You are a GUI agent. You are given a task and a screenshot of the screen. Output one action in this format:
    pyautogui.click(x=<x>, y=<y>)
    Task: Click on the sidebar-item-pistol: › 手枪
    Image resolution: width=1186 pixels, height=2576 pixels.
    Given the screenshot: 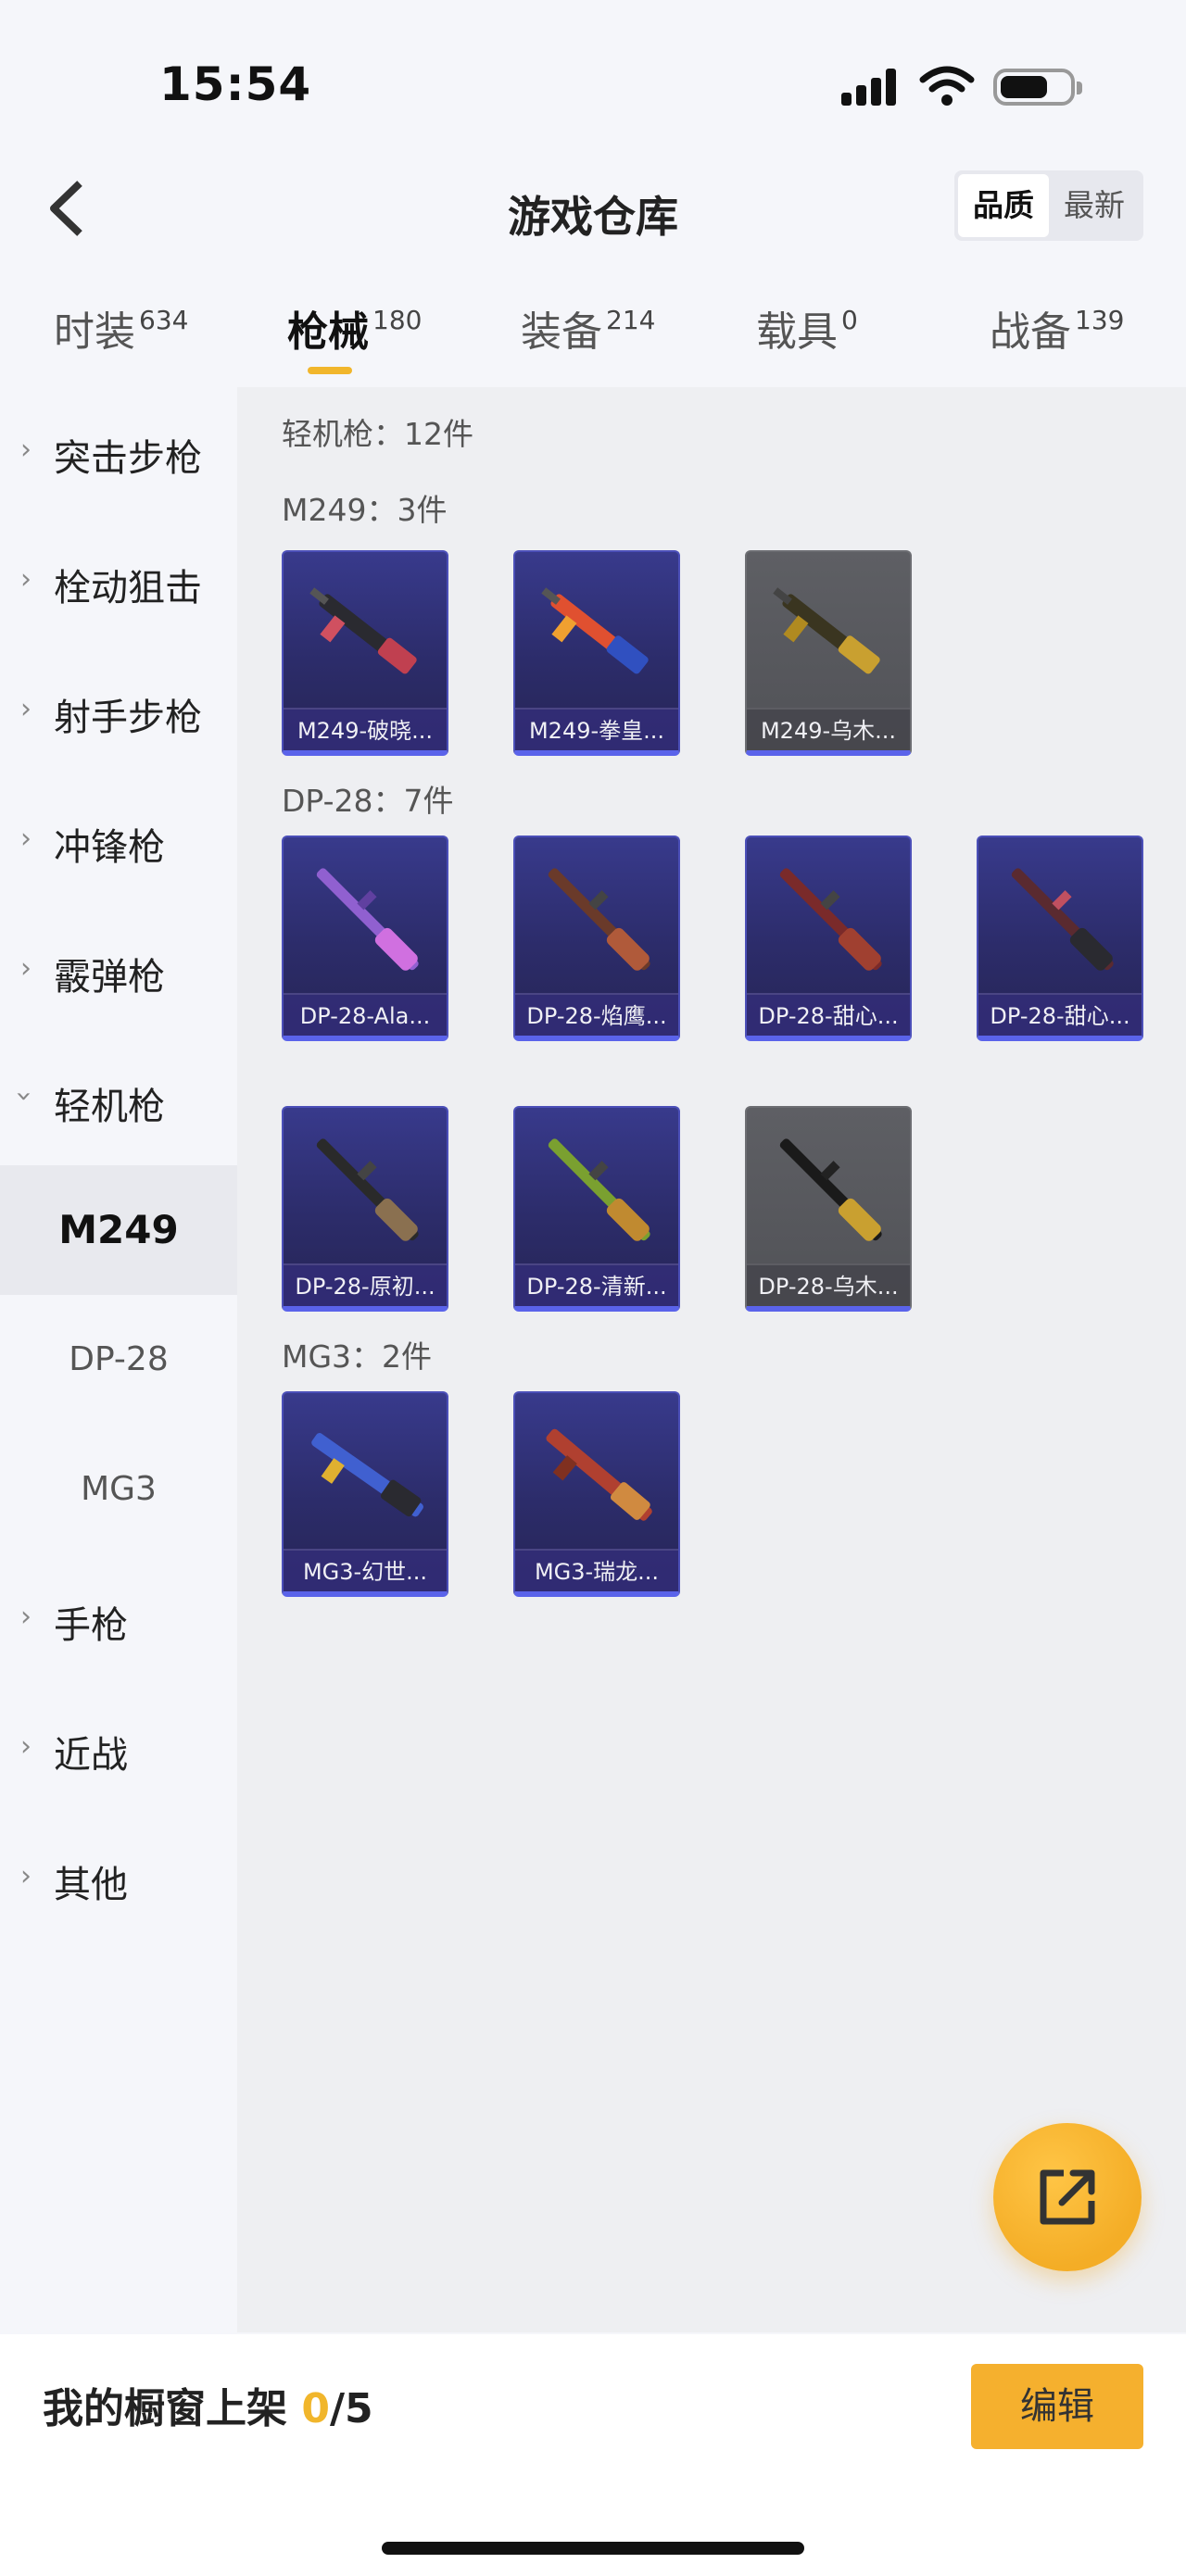 What is the action you would take?
    pyautogui.click(x=118, y=1619)
    